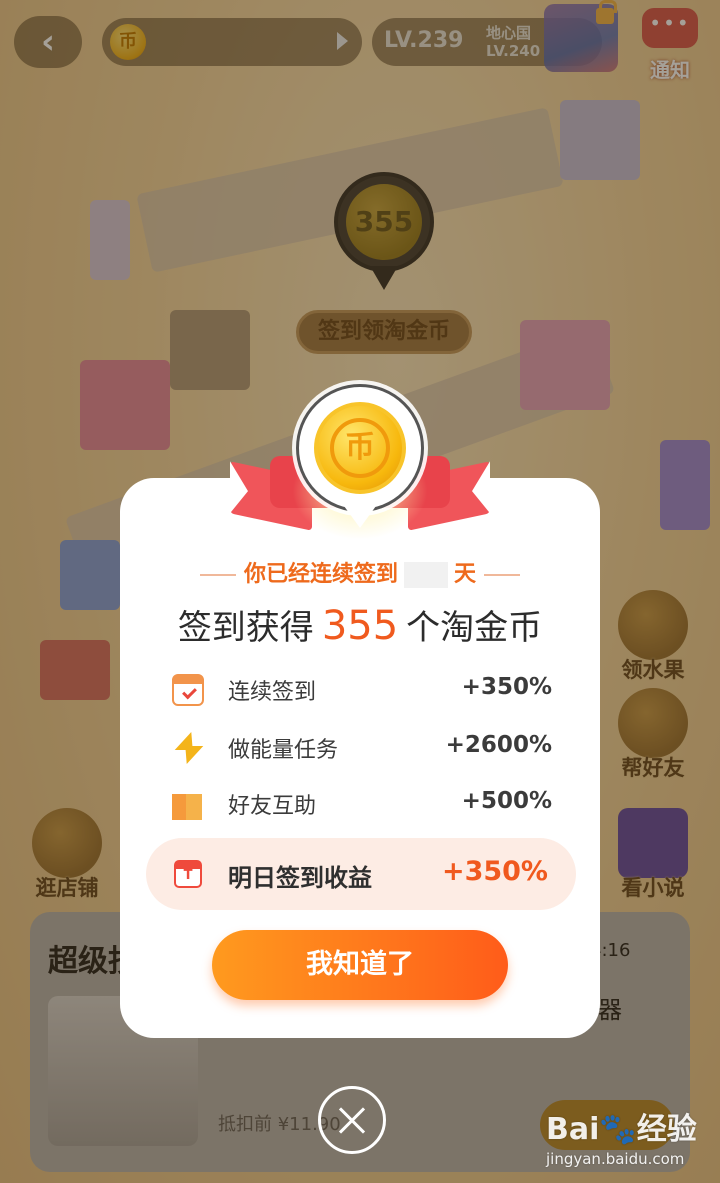 Image resolution: width=720 pixels, height=1183 pixels. I want to click on reward-title: 签到获得 355 个淘金币, so click(360, 626).